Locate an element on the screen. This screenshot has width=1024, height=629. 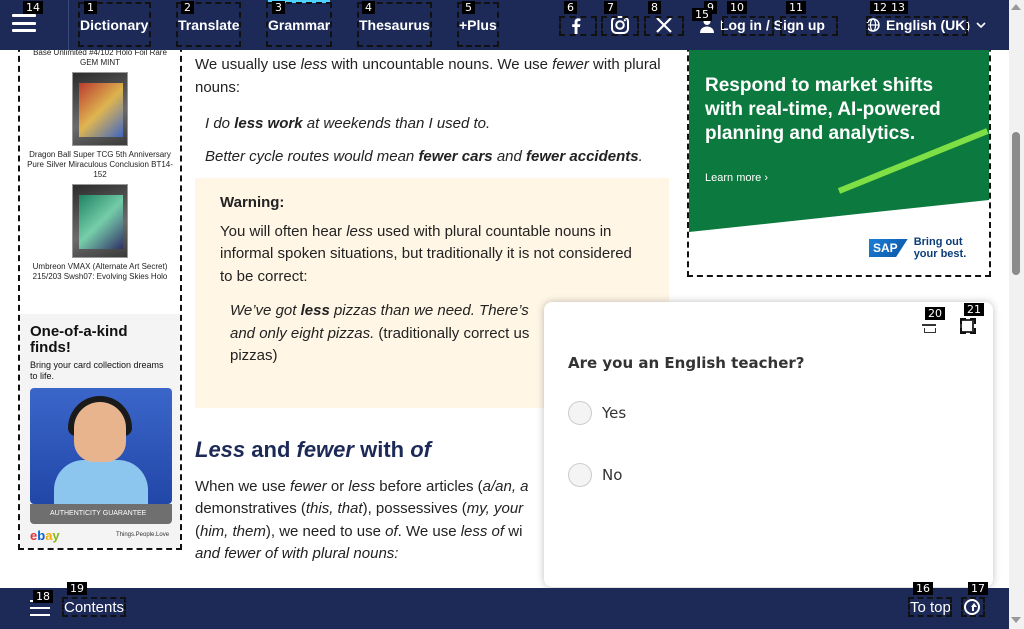
language-label: English (UK) is located at coordinates (928, 25).